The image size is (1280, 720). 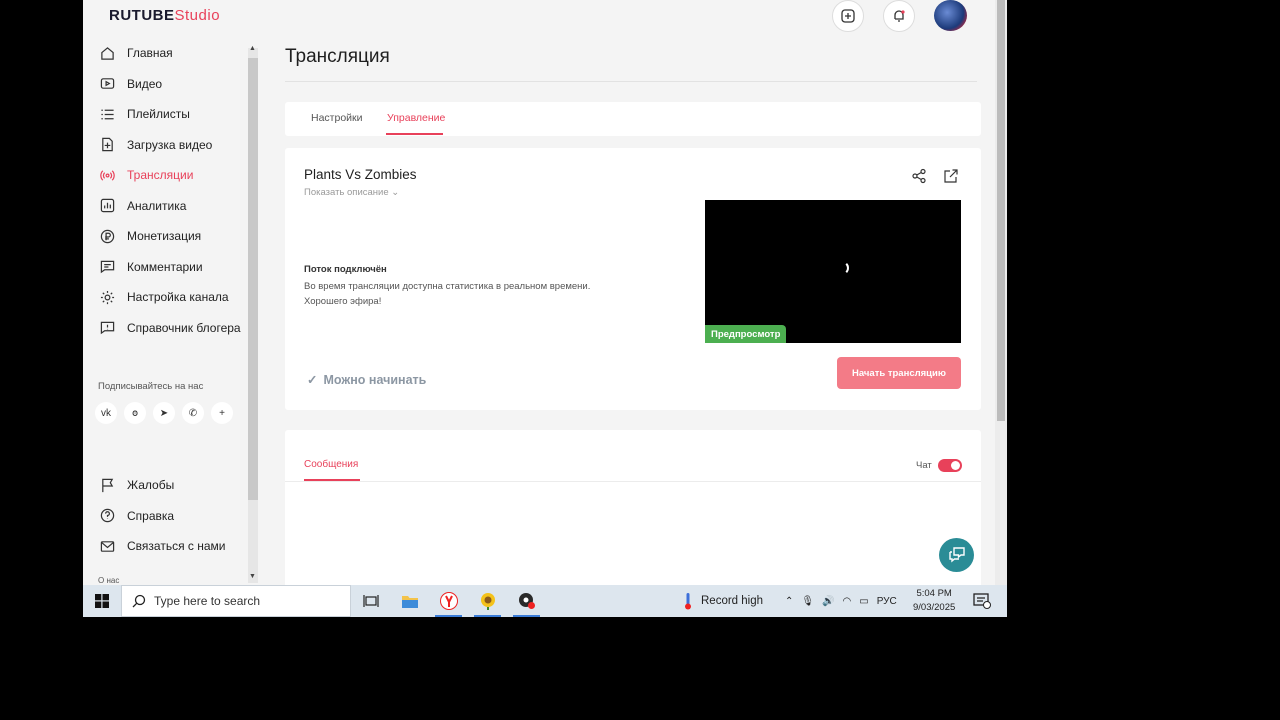 What do you see at coordinates (106, 413) in the screenshot?
I see `vk-icon: vk` at bounding box center [106, 413].